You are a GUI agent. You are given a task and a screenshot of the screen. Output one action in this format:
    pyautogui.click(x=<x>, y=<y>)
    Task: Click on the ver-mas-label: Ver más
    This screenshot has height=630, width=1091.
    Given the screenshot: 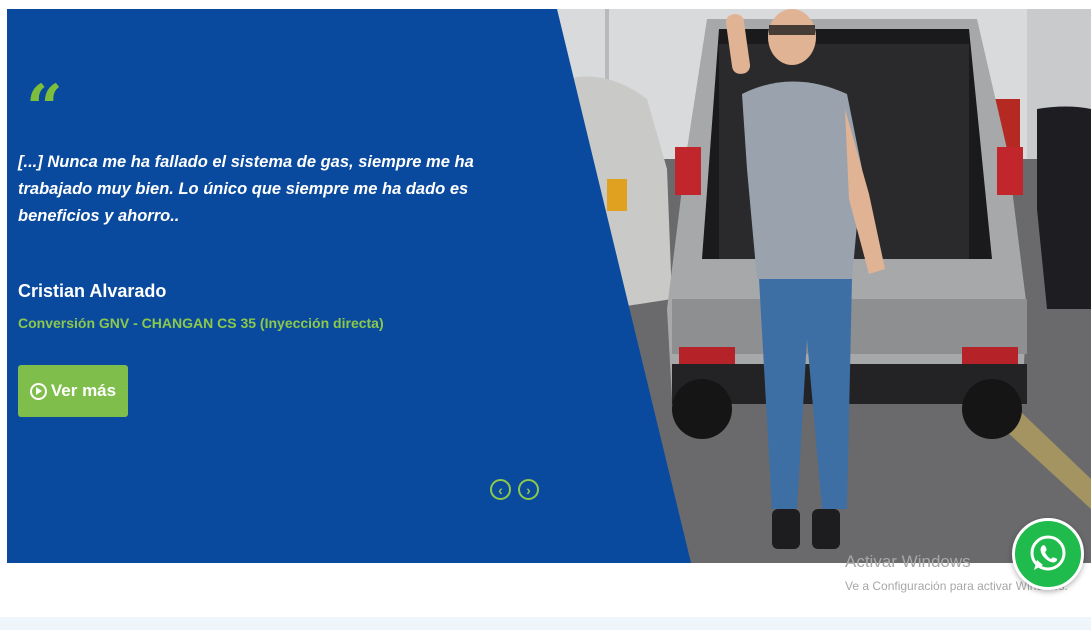 What is the action you would take?
    pyautogui.click(x=83, y=390)
    